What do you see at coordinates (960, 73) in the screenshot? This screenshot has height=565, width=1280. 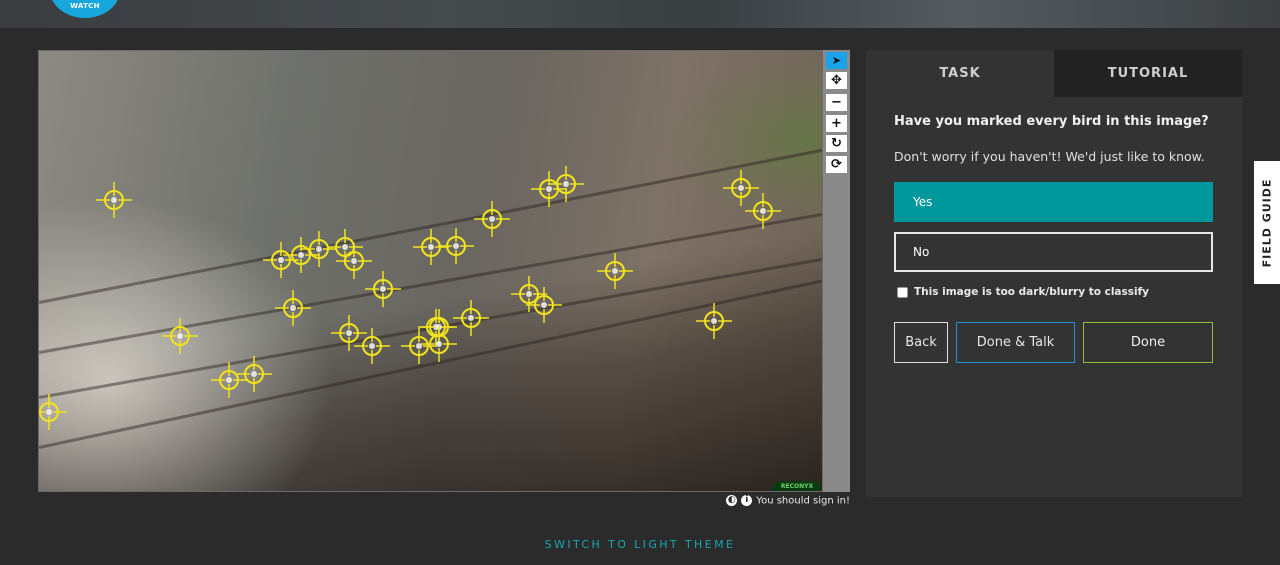 I see `tab-task: TASK` at bounding box center [960, 73].